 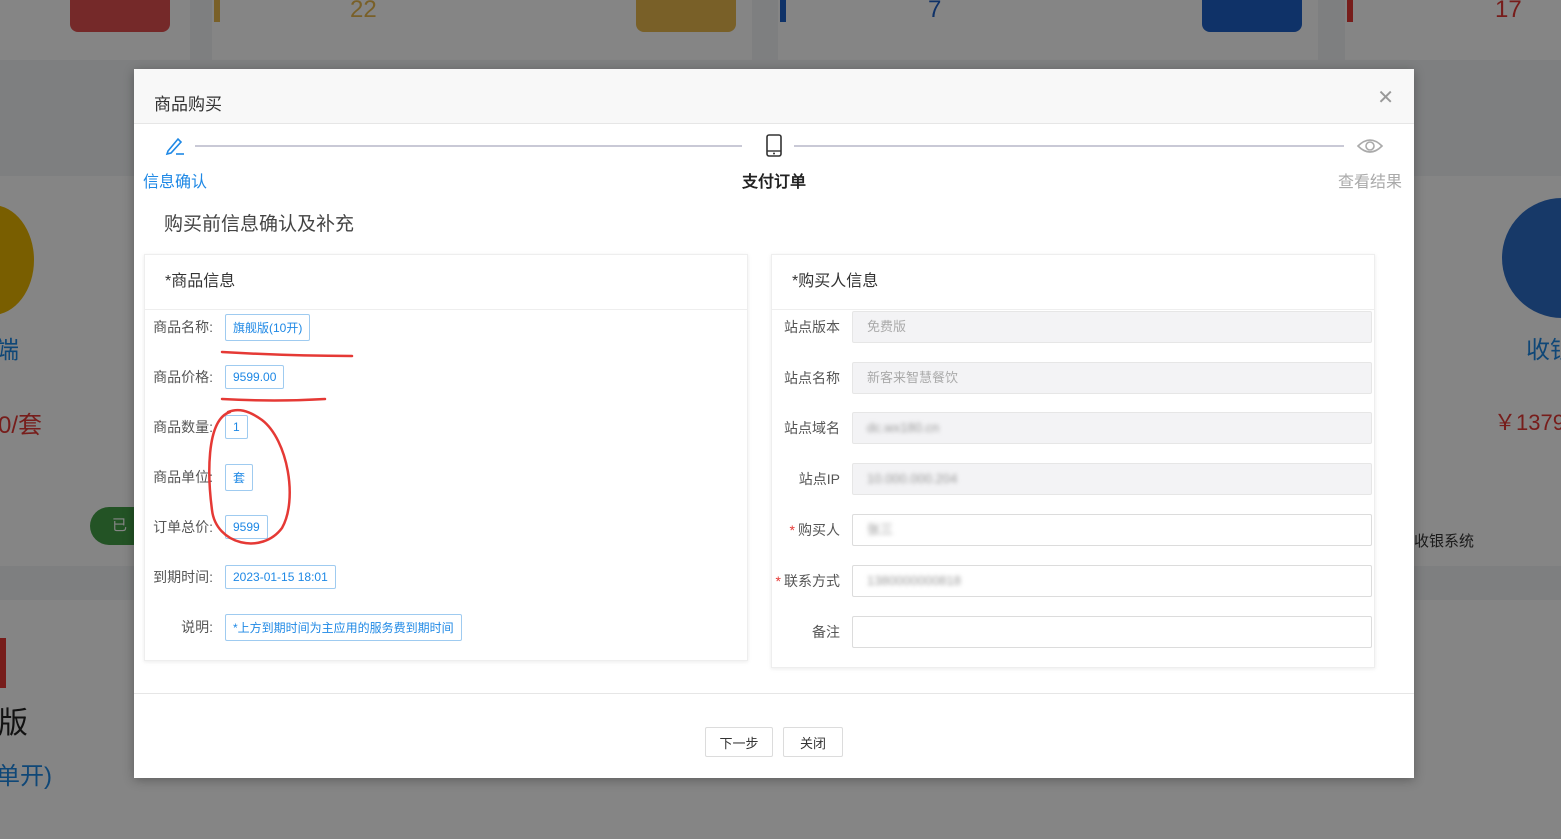 What do you see at coordinates (239, 477) in the screenshot?
I see `product-unit-value: 套` at bounding box center [239, 477].